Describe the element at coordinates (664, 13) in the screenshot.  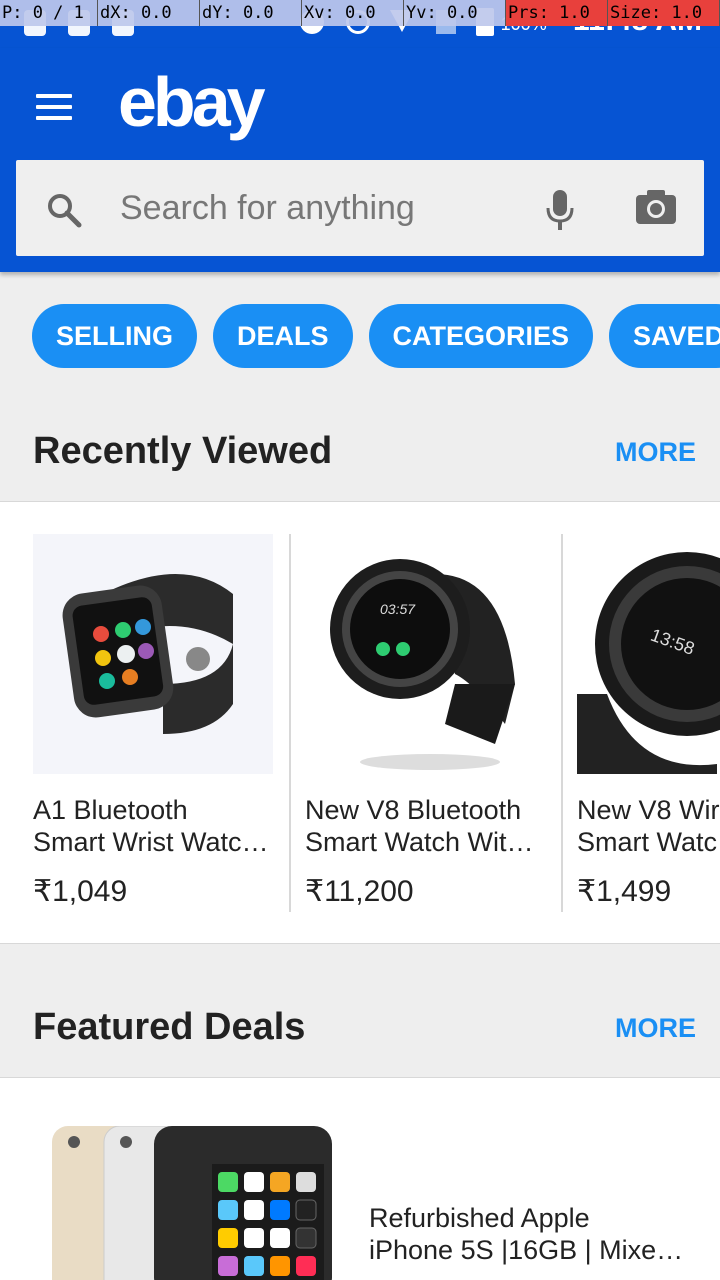
I see `overlay-size: Size: 1.0` at that location.